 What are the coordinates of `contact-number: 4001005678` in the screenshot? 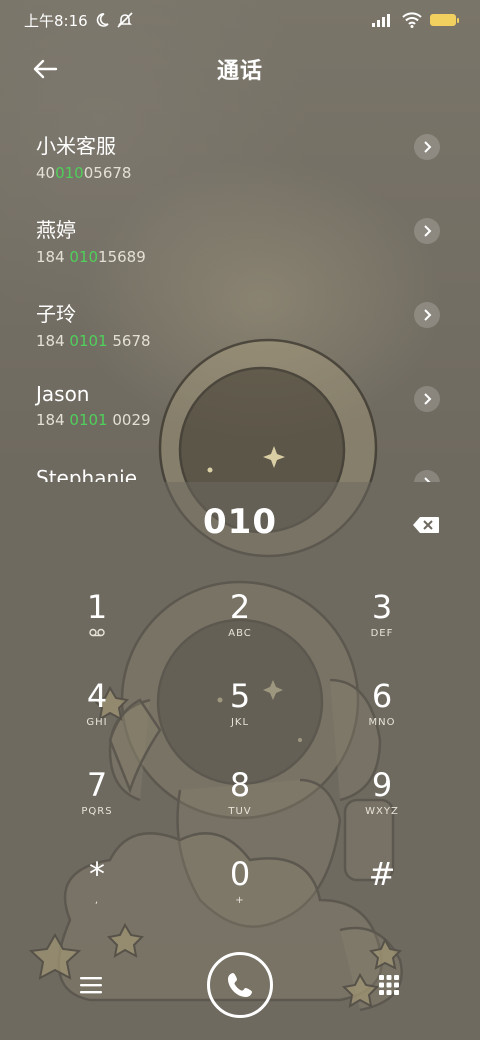 It's located at (84, 173).